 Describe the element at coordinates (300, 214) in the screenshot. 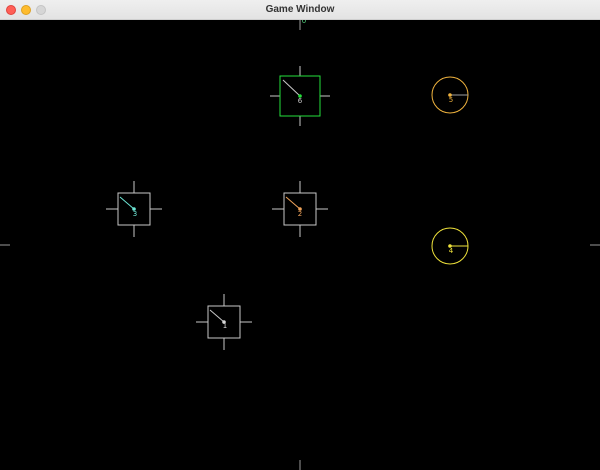

I see `entity-label: 2` at that location.